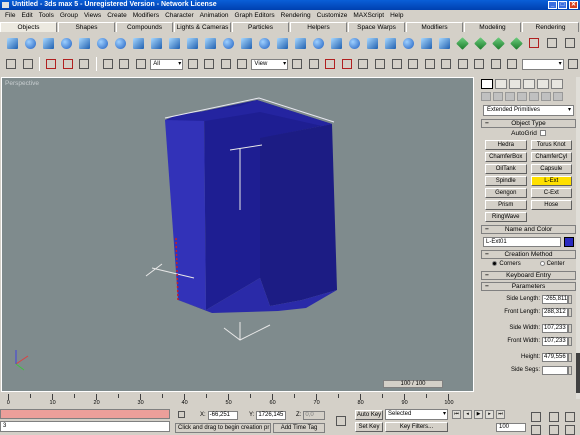  What do you see at coordinates (264, 43) in the screenshot?
I see `spindle-icon` at bounding box center [264, 43].